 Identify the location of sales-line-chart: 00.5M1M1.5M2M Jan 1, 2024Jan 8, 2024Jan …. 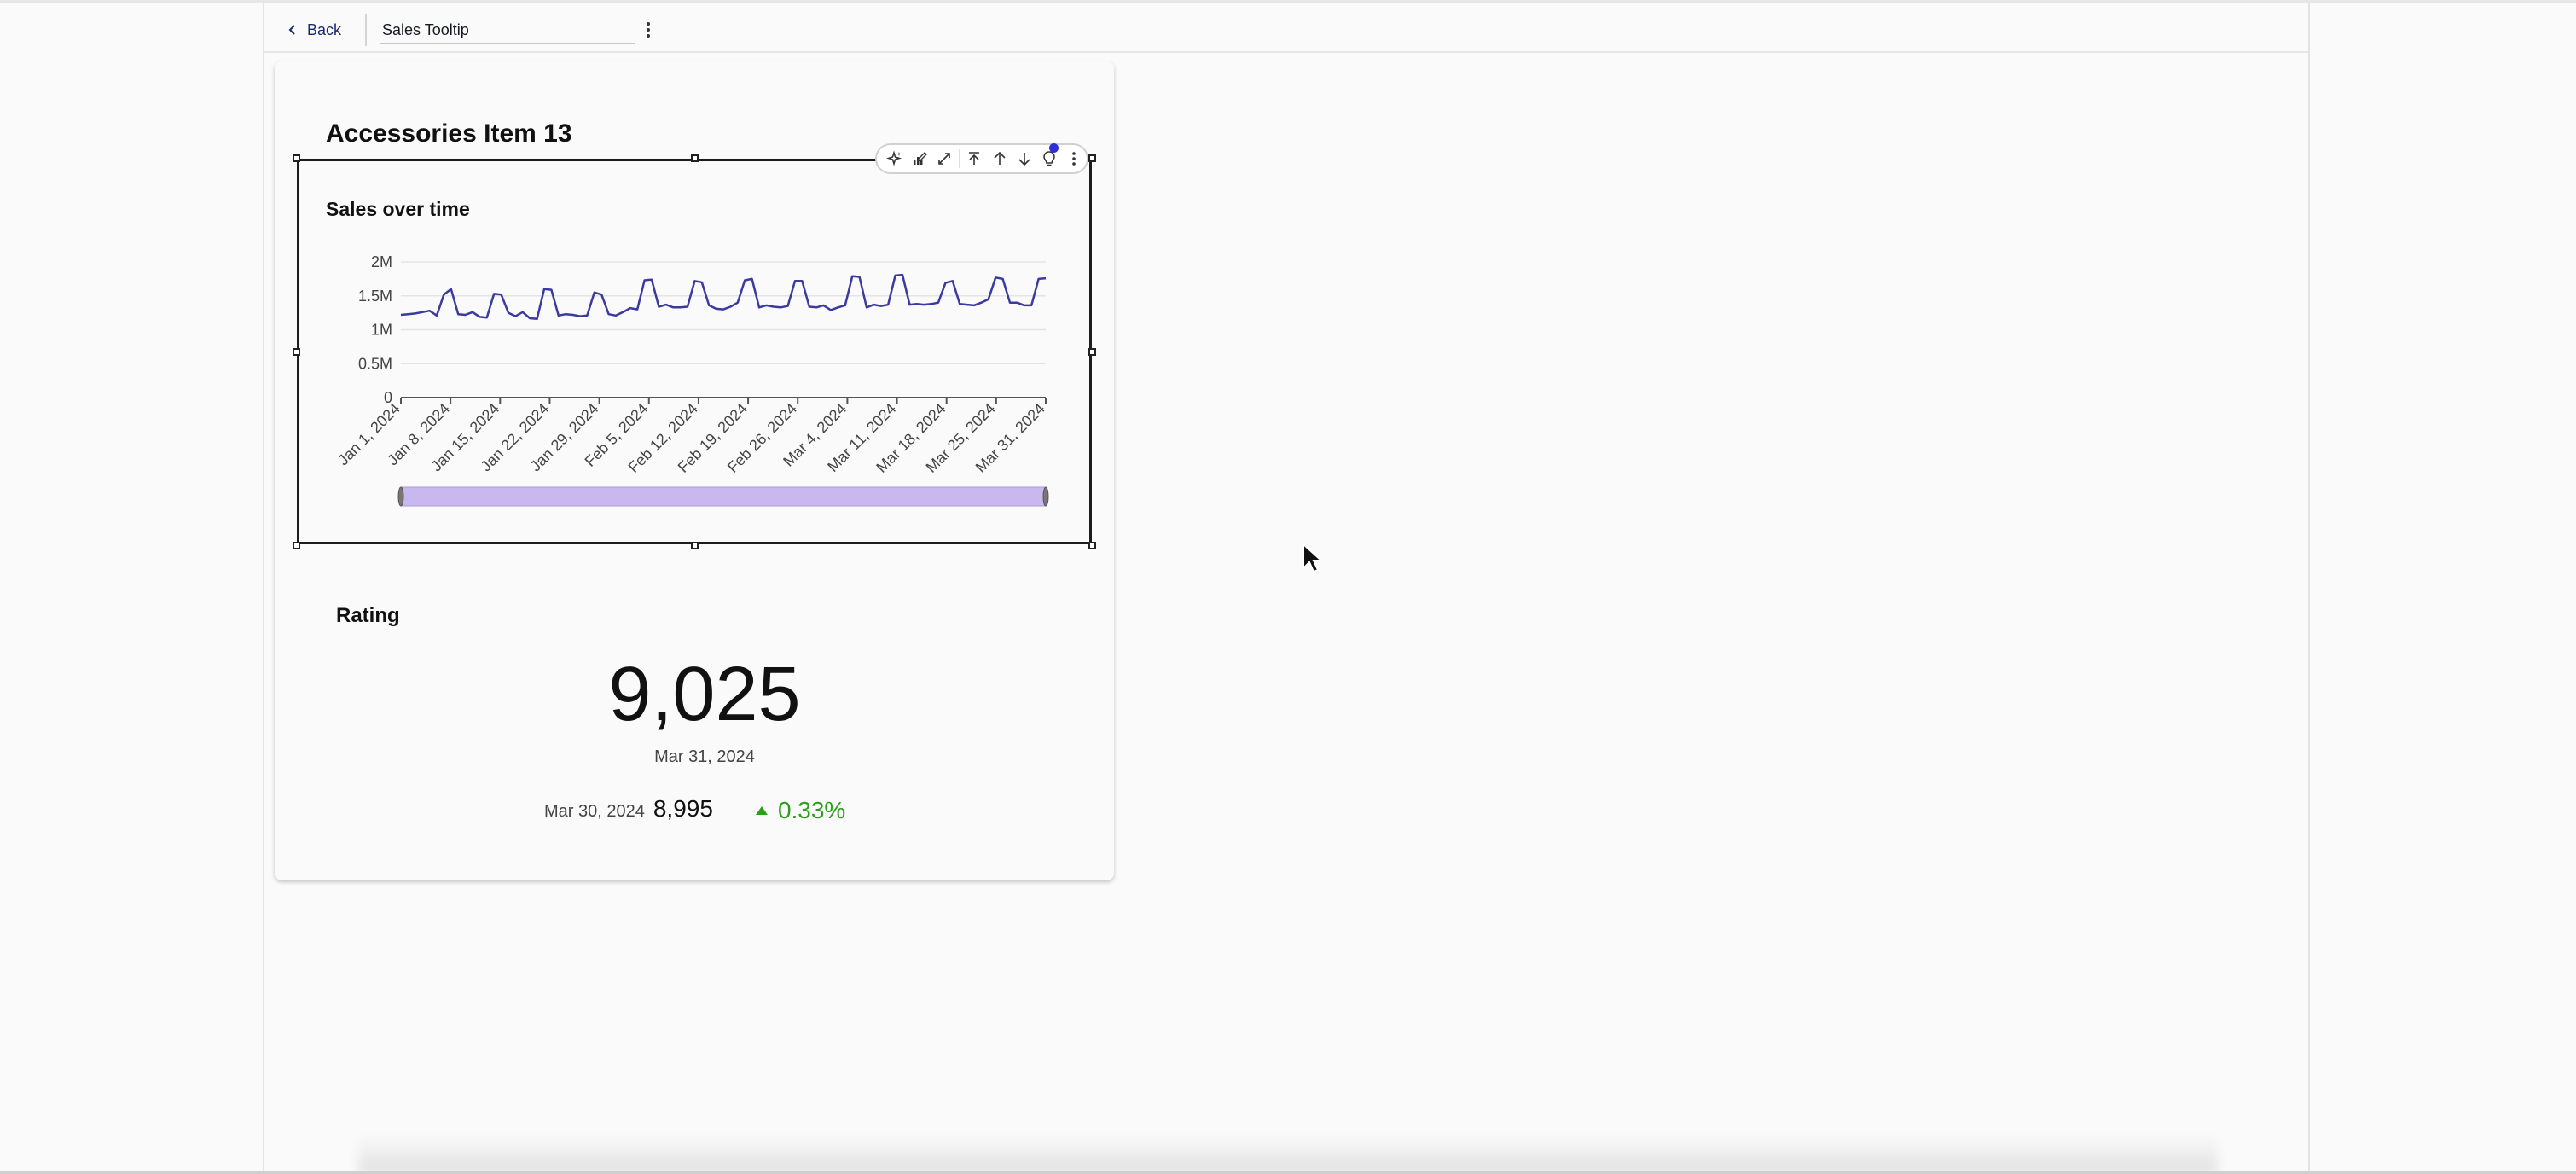
(691, 380).